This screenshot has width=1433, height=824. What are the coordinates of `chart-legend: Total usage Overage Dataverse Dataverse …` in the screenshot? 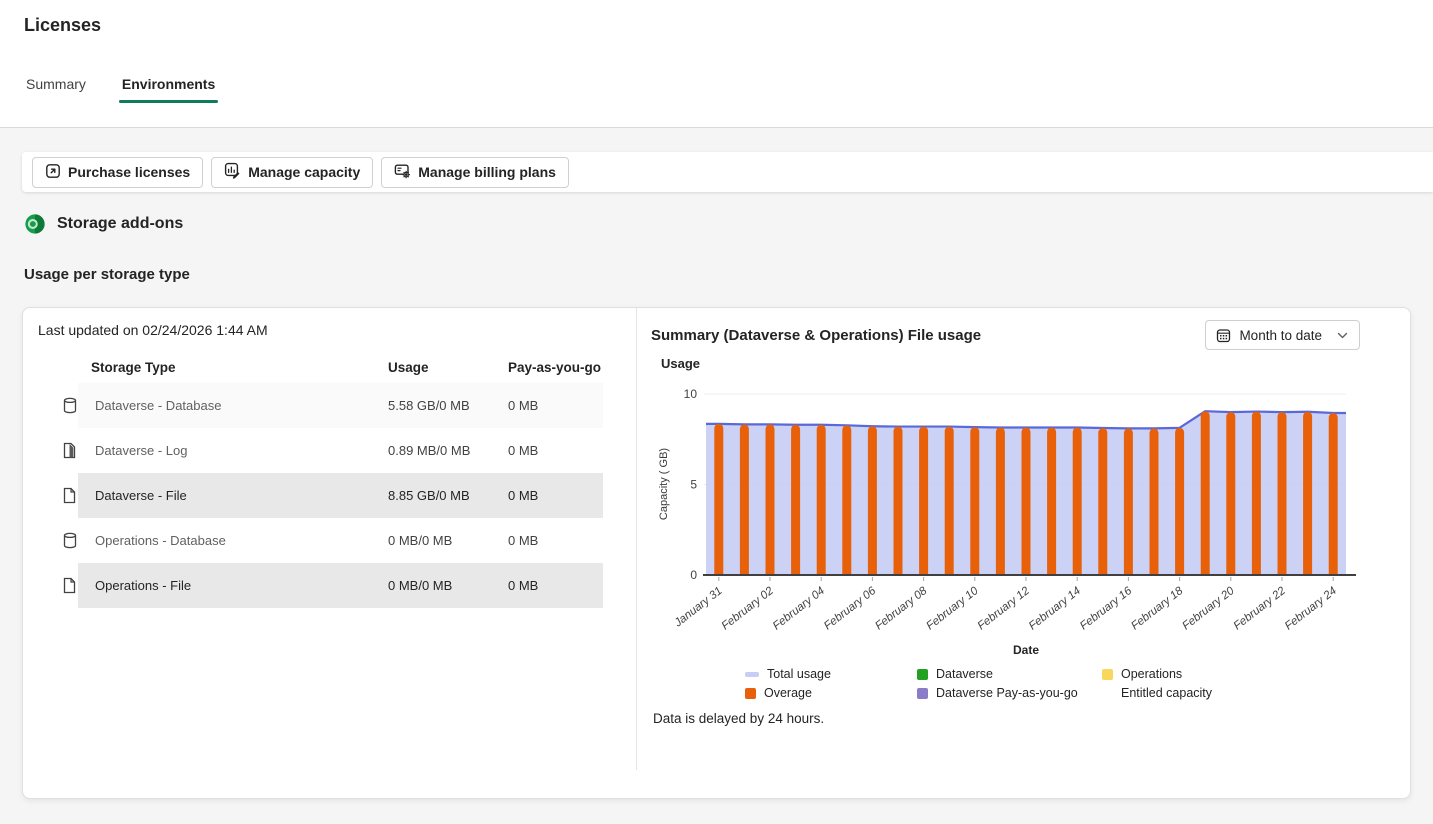 It's located at (1069, 683).